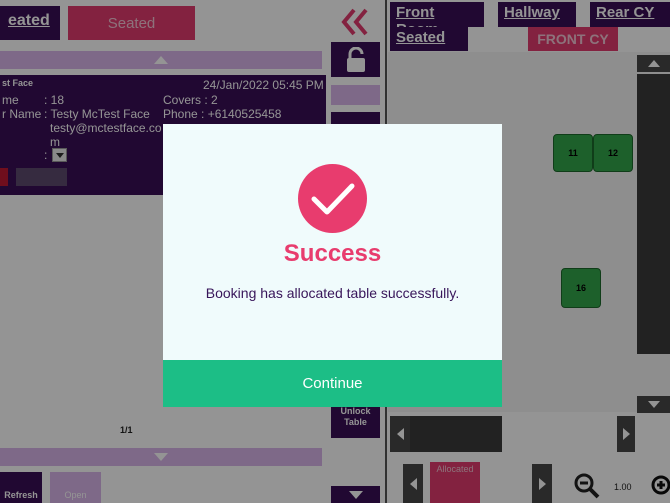 This screenshot has height=503, width=670. Describe the element at coordinates (332, 253) in the screenshot. I see `dialog-title: Success` at that location.